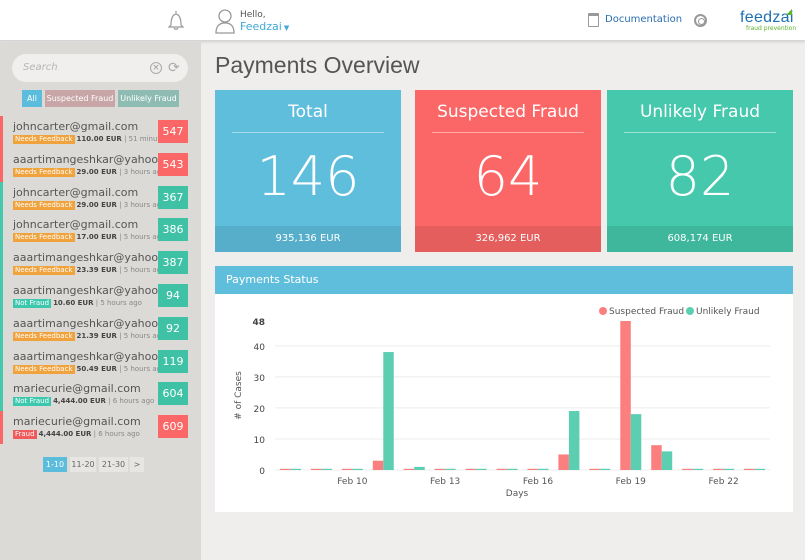 The image size is (805, 560). I want to click on item-meta: Not Fraud 4,444.00 EUR | 6 hours ago, so click(84, 402).